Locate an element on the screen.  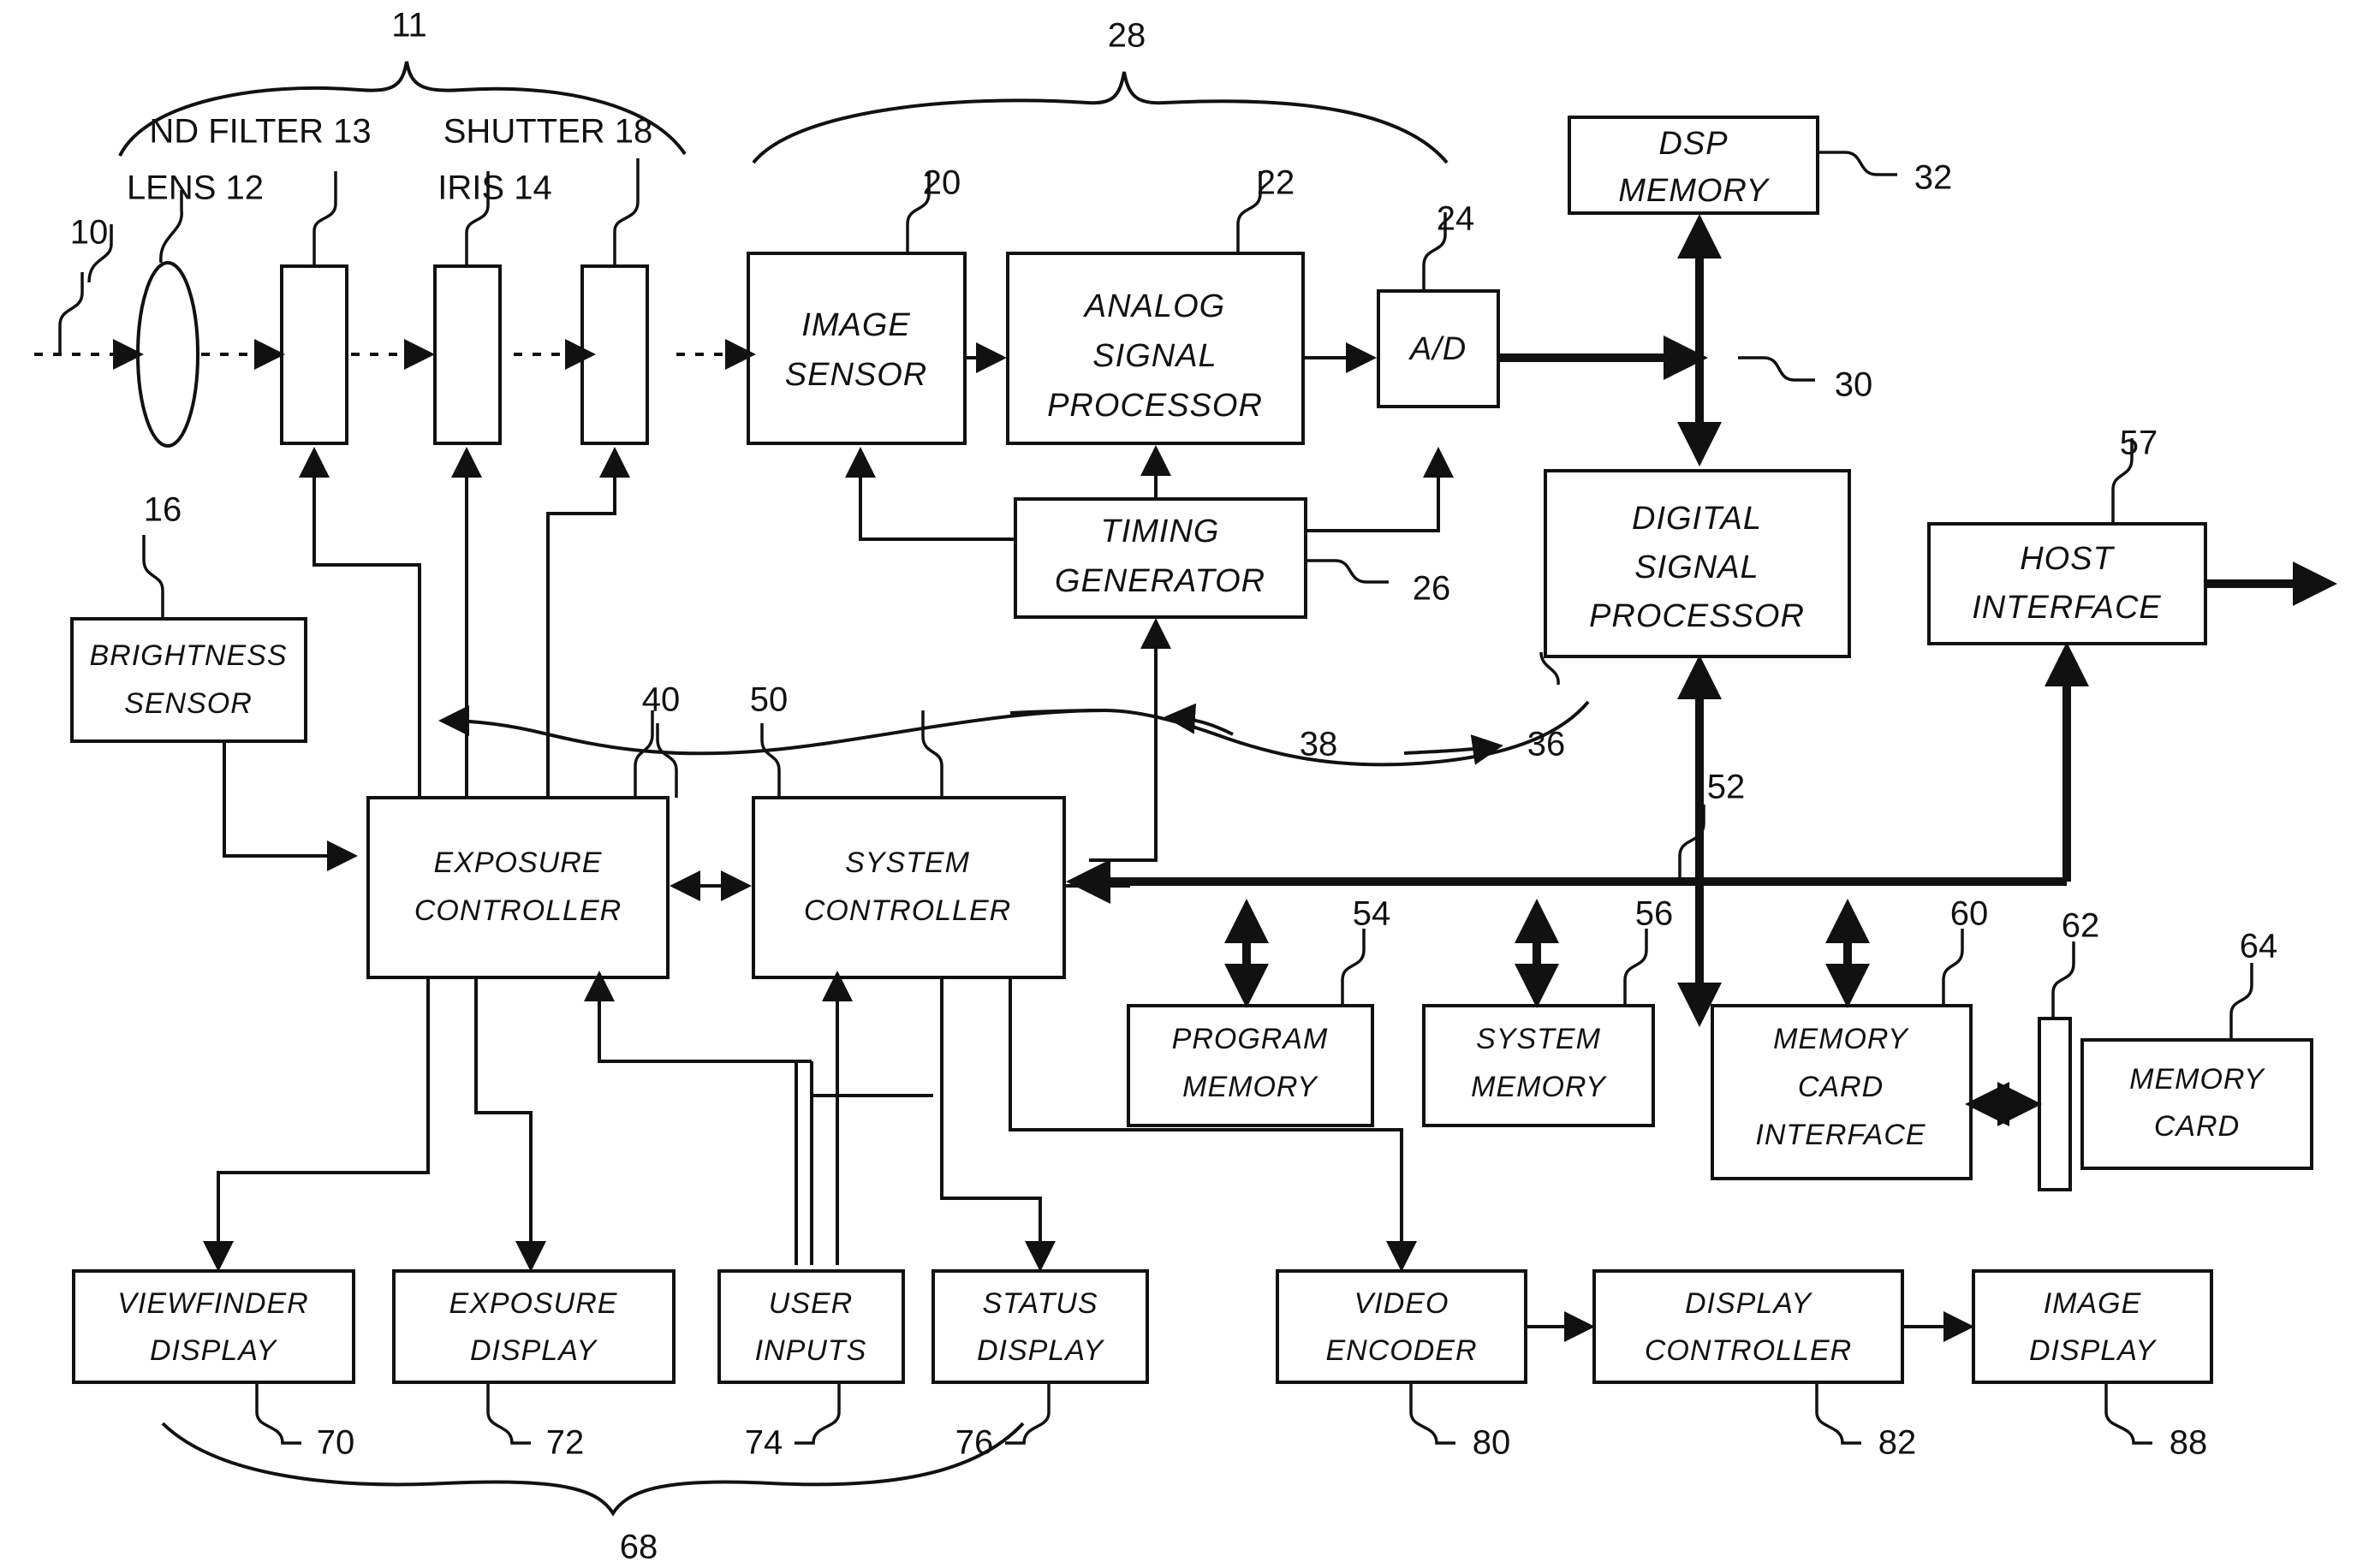
image-sensor-label: IMAGE SENSOR is located at coordinates (856, 350).